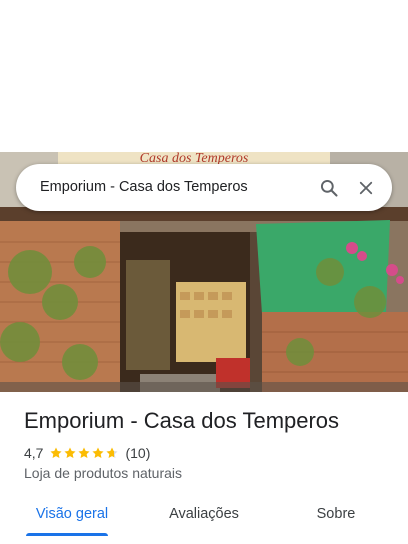  I want to click on place-tabs: Visão geral Avaliações Sobre, so click(204, 518).